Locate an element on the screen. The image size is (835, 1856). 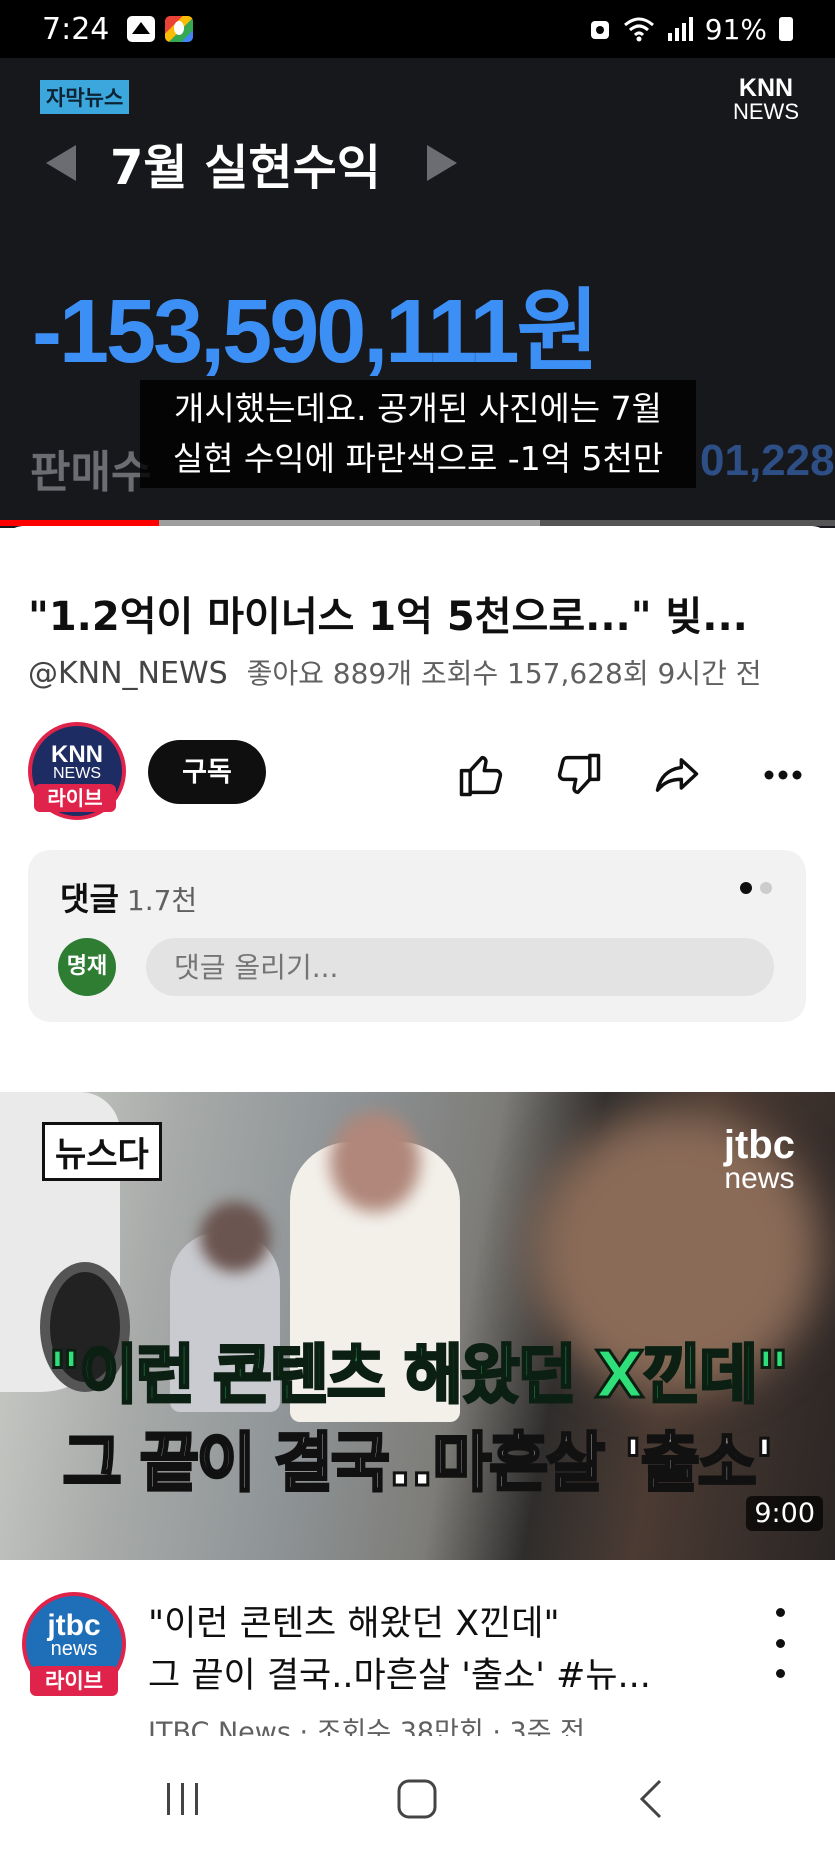
prev-arrow-icon is located at coordinates (61, 163).